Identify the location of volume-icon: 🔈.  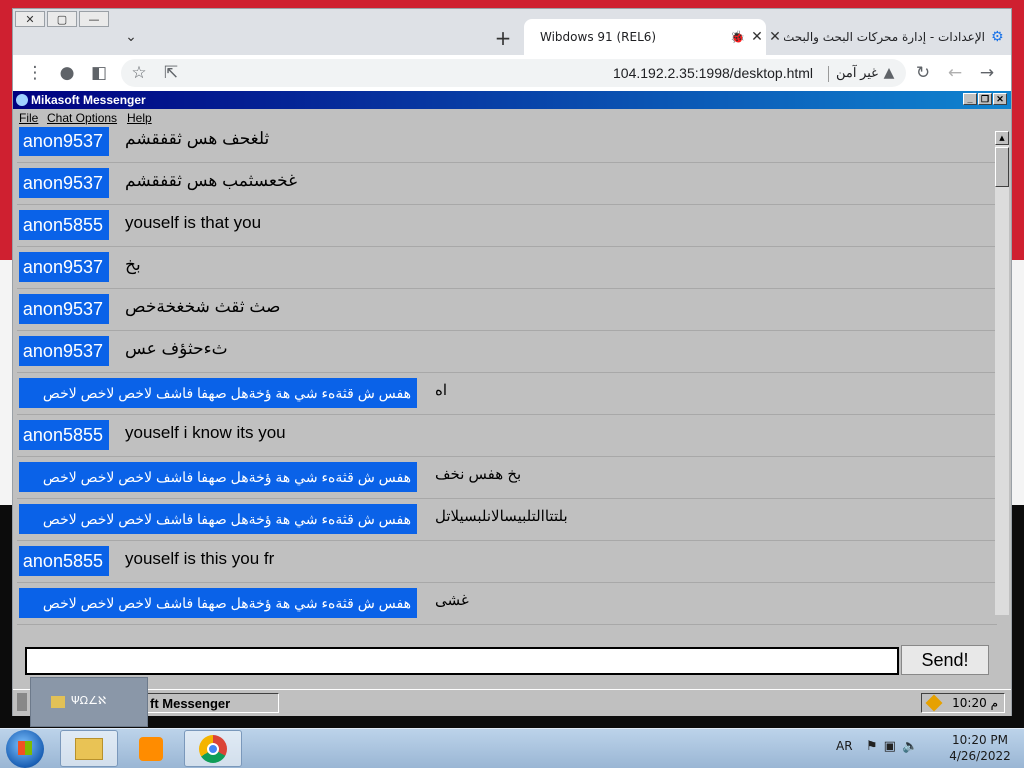
(910, 746).